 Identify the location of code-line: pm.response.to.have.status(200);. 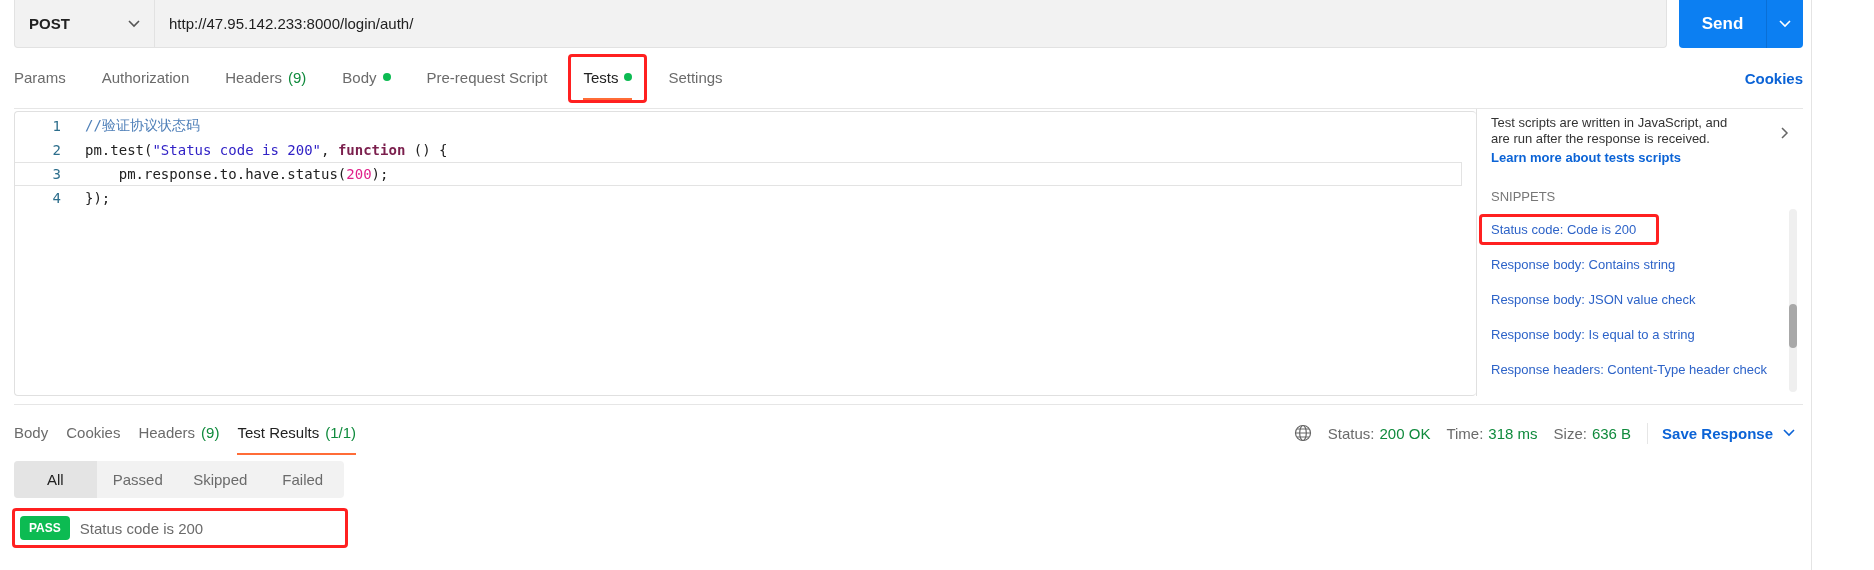
(253, 174).